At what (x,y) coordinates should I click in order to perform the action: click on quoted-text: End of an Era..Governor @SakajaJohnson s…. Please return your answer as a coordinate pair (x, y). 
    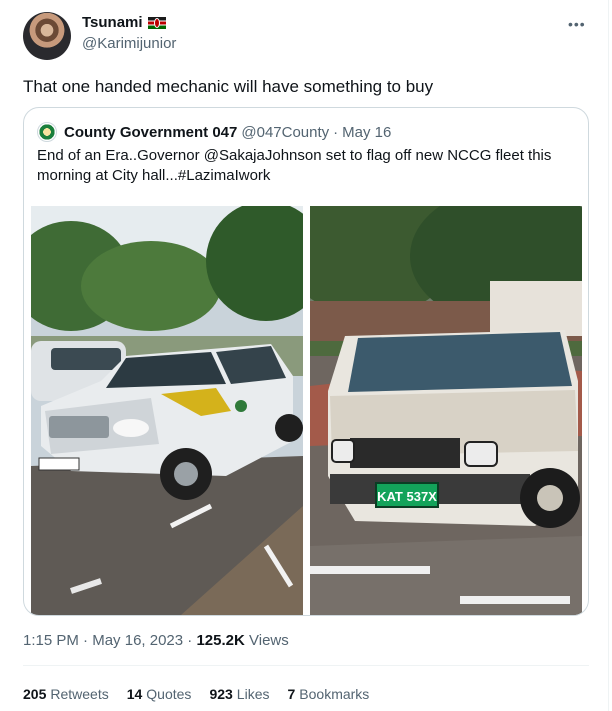
    Looking at the image, I should click on (294, 165).